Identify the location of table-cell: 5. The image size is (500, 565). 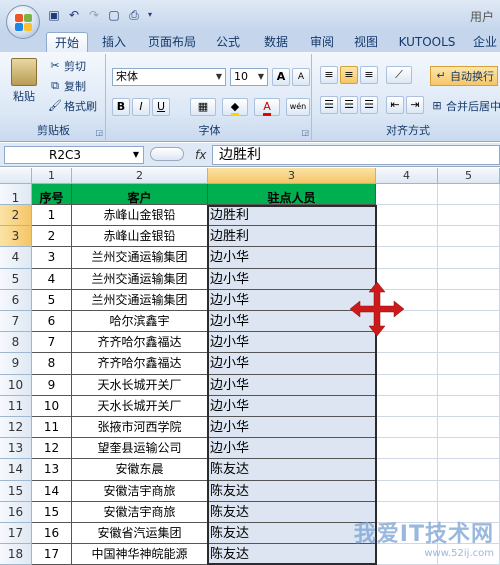
(52, 300).